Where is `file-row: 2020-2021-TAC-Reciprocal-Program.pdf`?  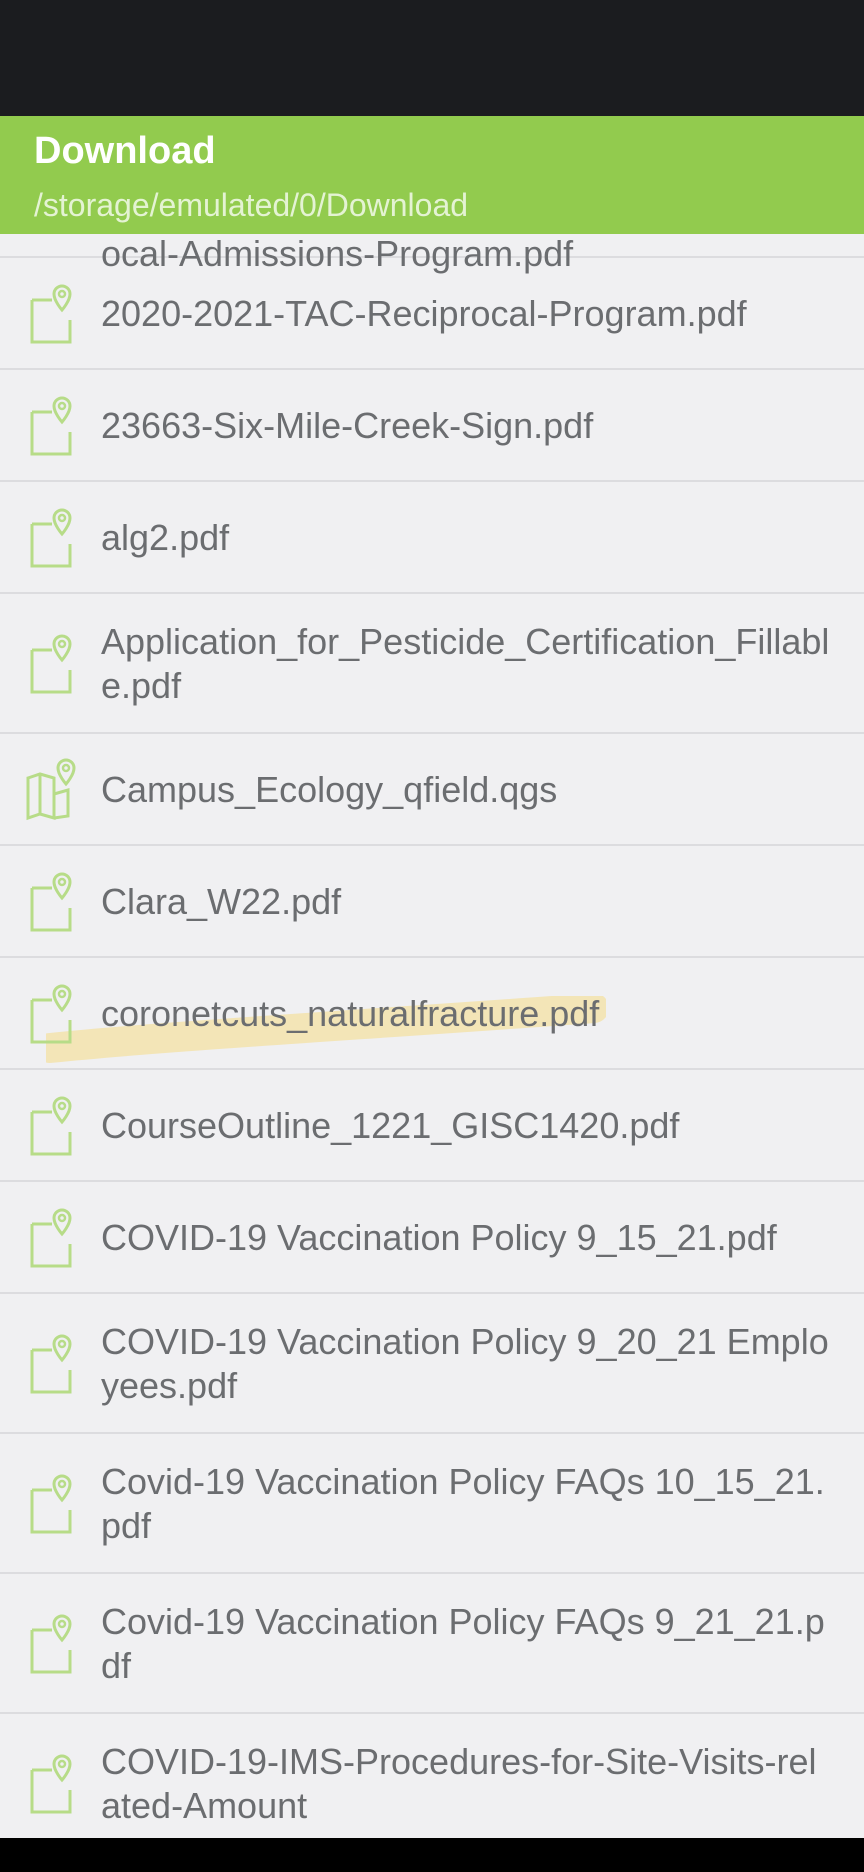 file-row: 2020-2021-TAC-Reciprocal-Program.pdf is located at coordinates (432, 314).